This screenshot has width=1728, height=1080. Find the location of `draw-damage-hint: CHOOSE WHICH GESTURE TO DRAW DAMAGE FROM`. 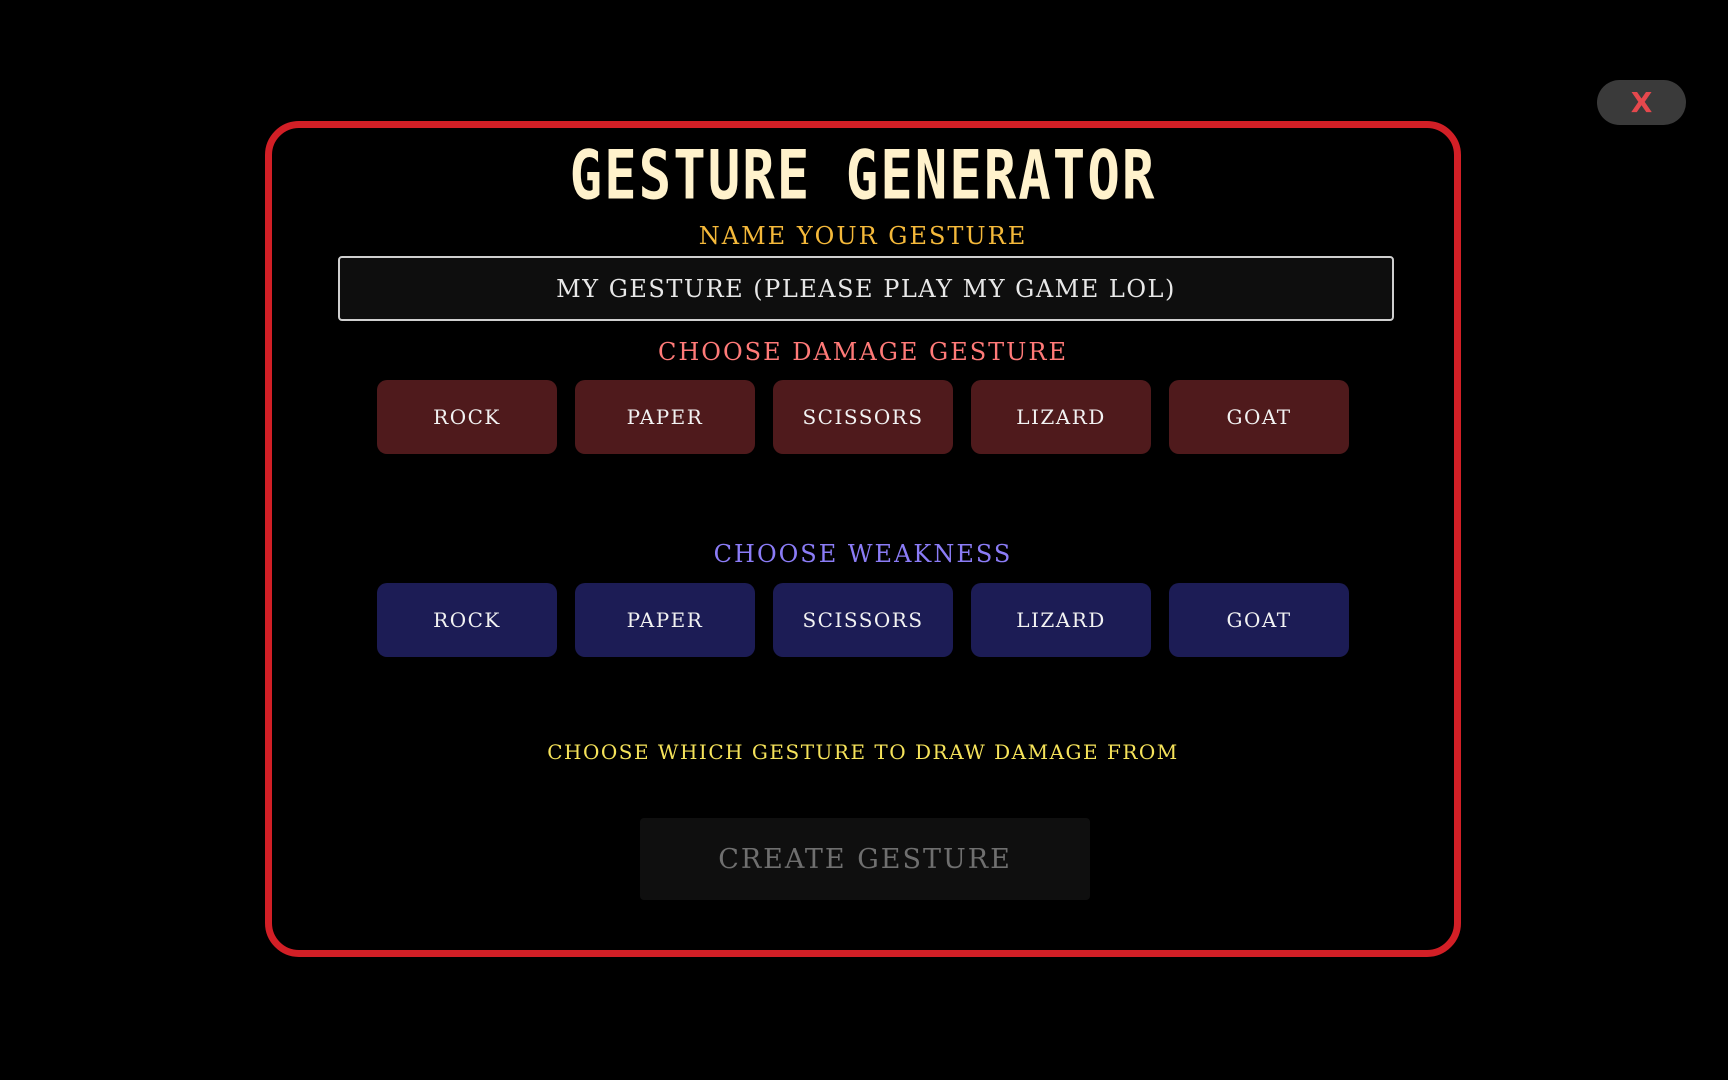

draw-damage-hint: CHOOSE WHICH GESTURE TO DRAW DAMAGE FROM is located at coordinates (863, 752).